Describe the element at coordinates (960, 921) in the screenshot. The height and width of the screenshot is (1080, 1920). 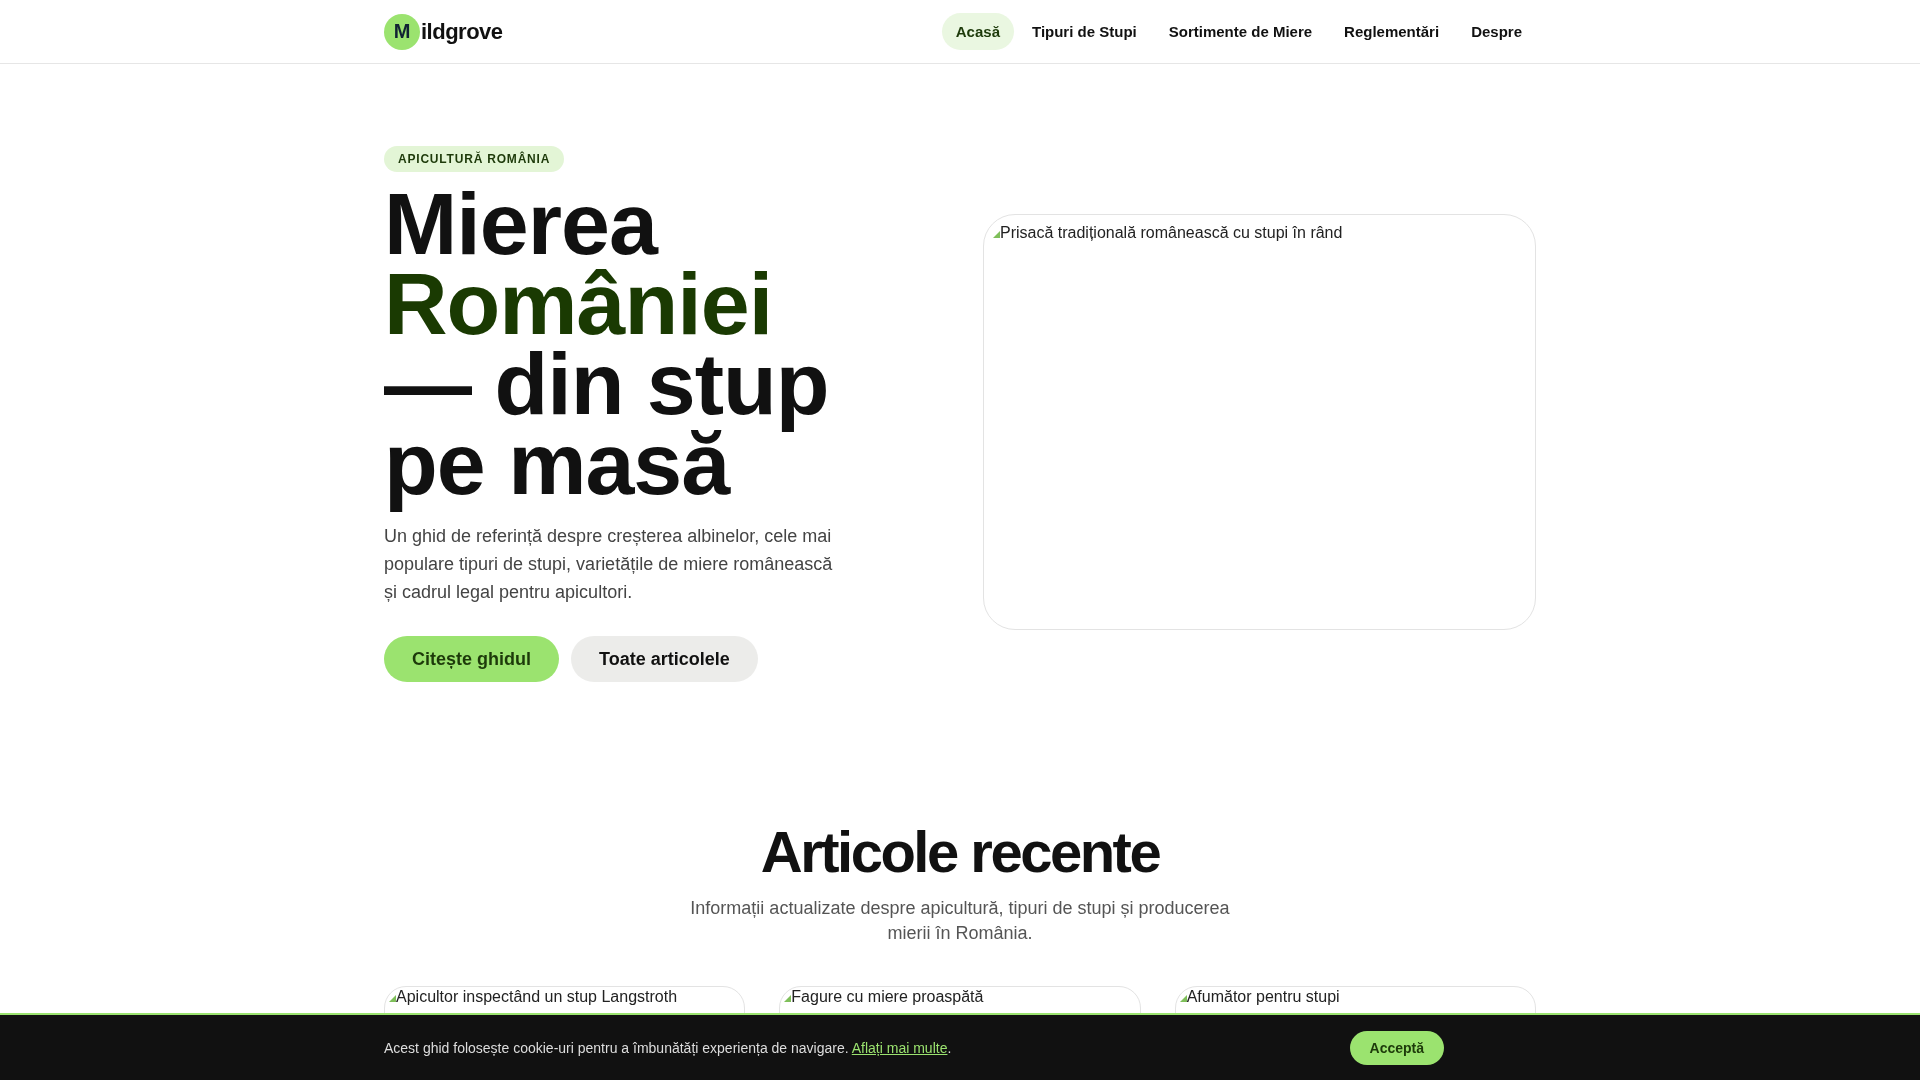
I see `section-subtitle: Informații actualizate despre apicultură, tipuri de stupi și producerea mierii în România.` at that location.